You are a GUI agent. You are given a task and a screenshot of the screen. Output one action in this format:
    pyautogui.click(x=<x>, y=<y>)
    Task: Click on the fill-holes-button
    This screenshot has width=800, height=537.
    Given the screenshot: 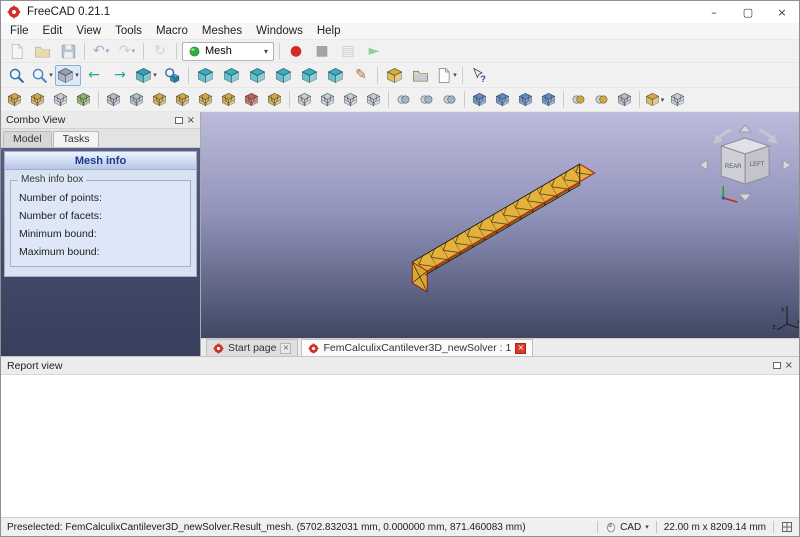 What is the action you would take?
    pyautogui.click(x=205, y=100)
    